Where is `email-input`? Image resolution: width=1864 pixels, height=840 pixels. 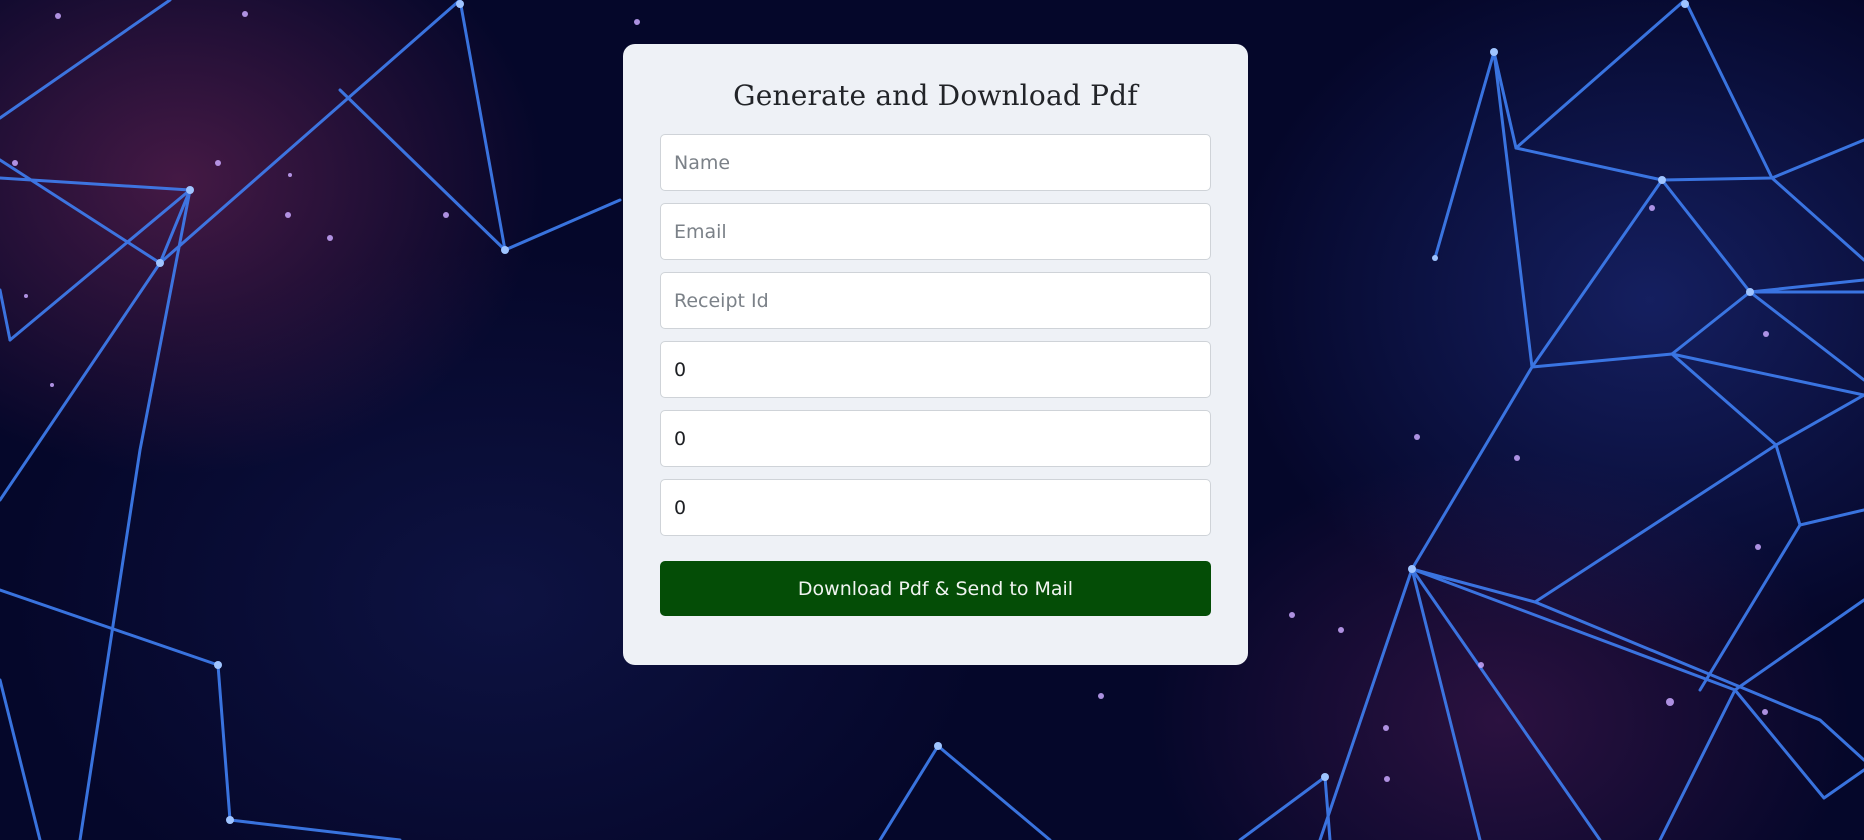
email-input is located at coordinates (935, 231).